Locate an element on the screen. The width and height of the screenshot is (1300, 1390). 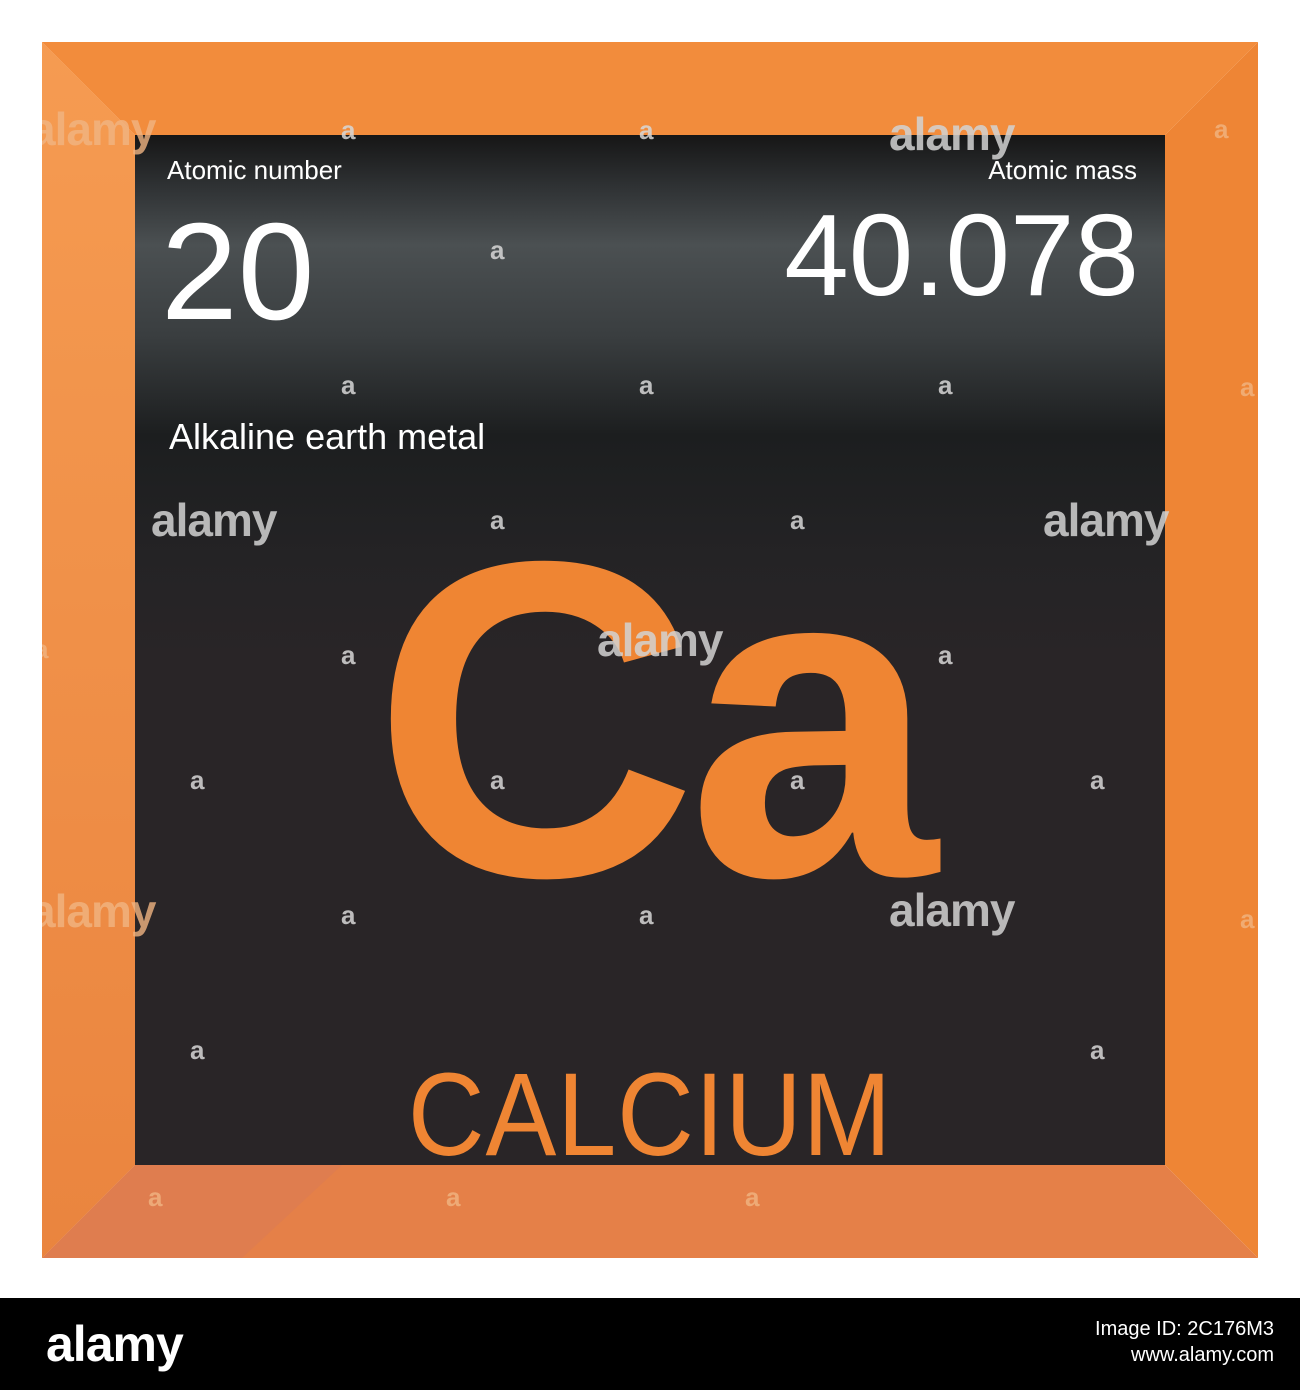
image-id: Image ID: 2C176M3 is located at coordinates (1184, 1329).